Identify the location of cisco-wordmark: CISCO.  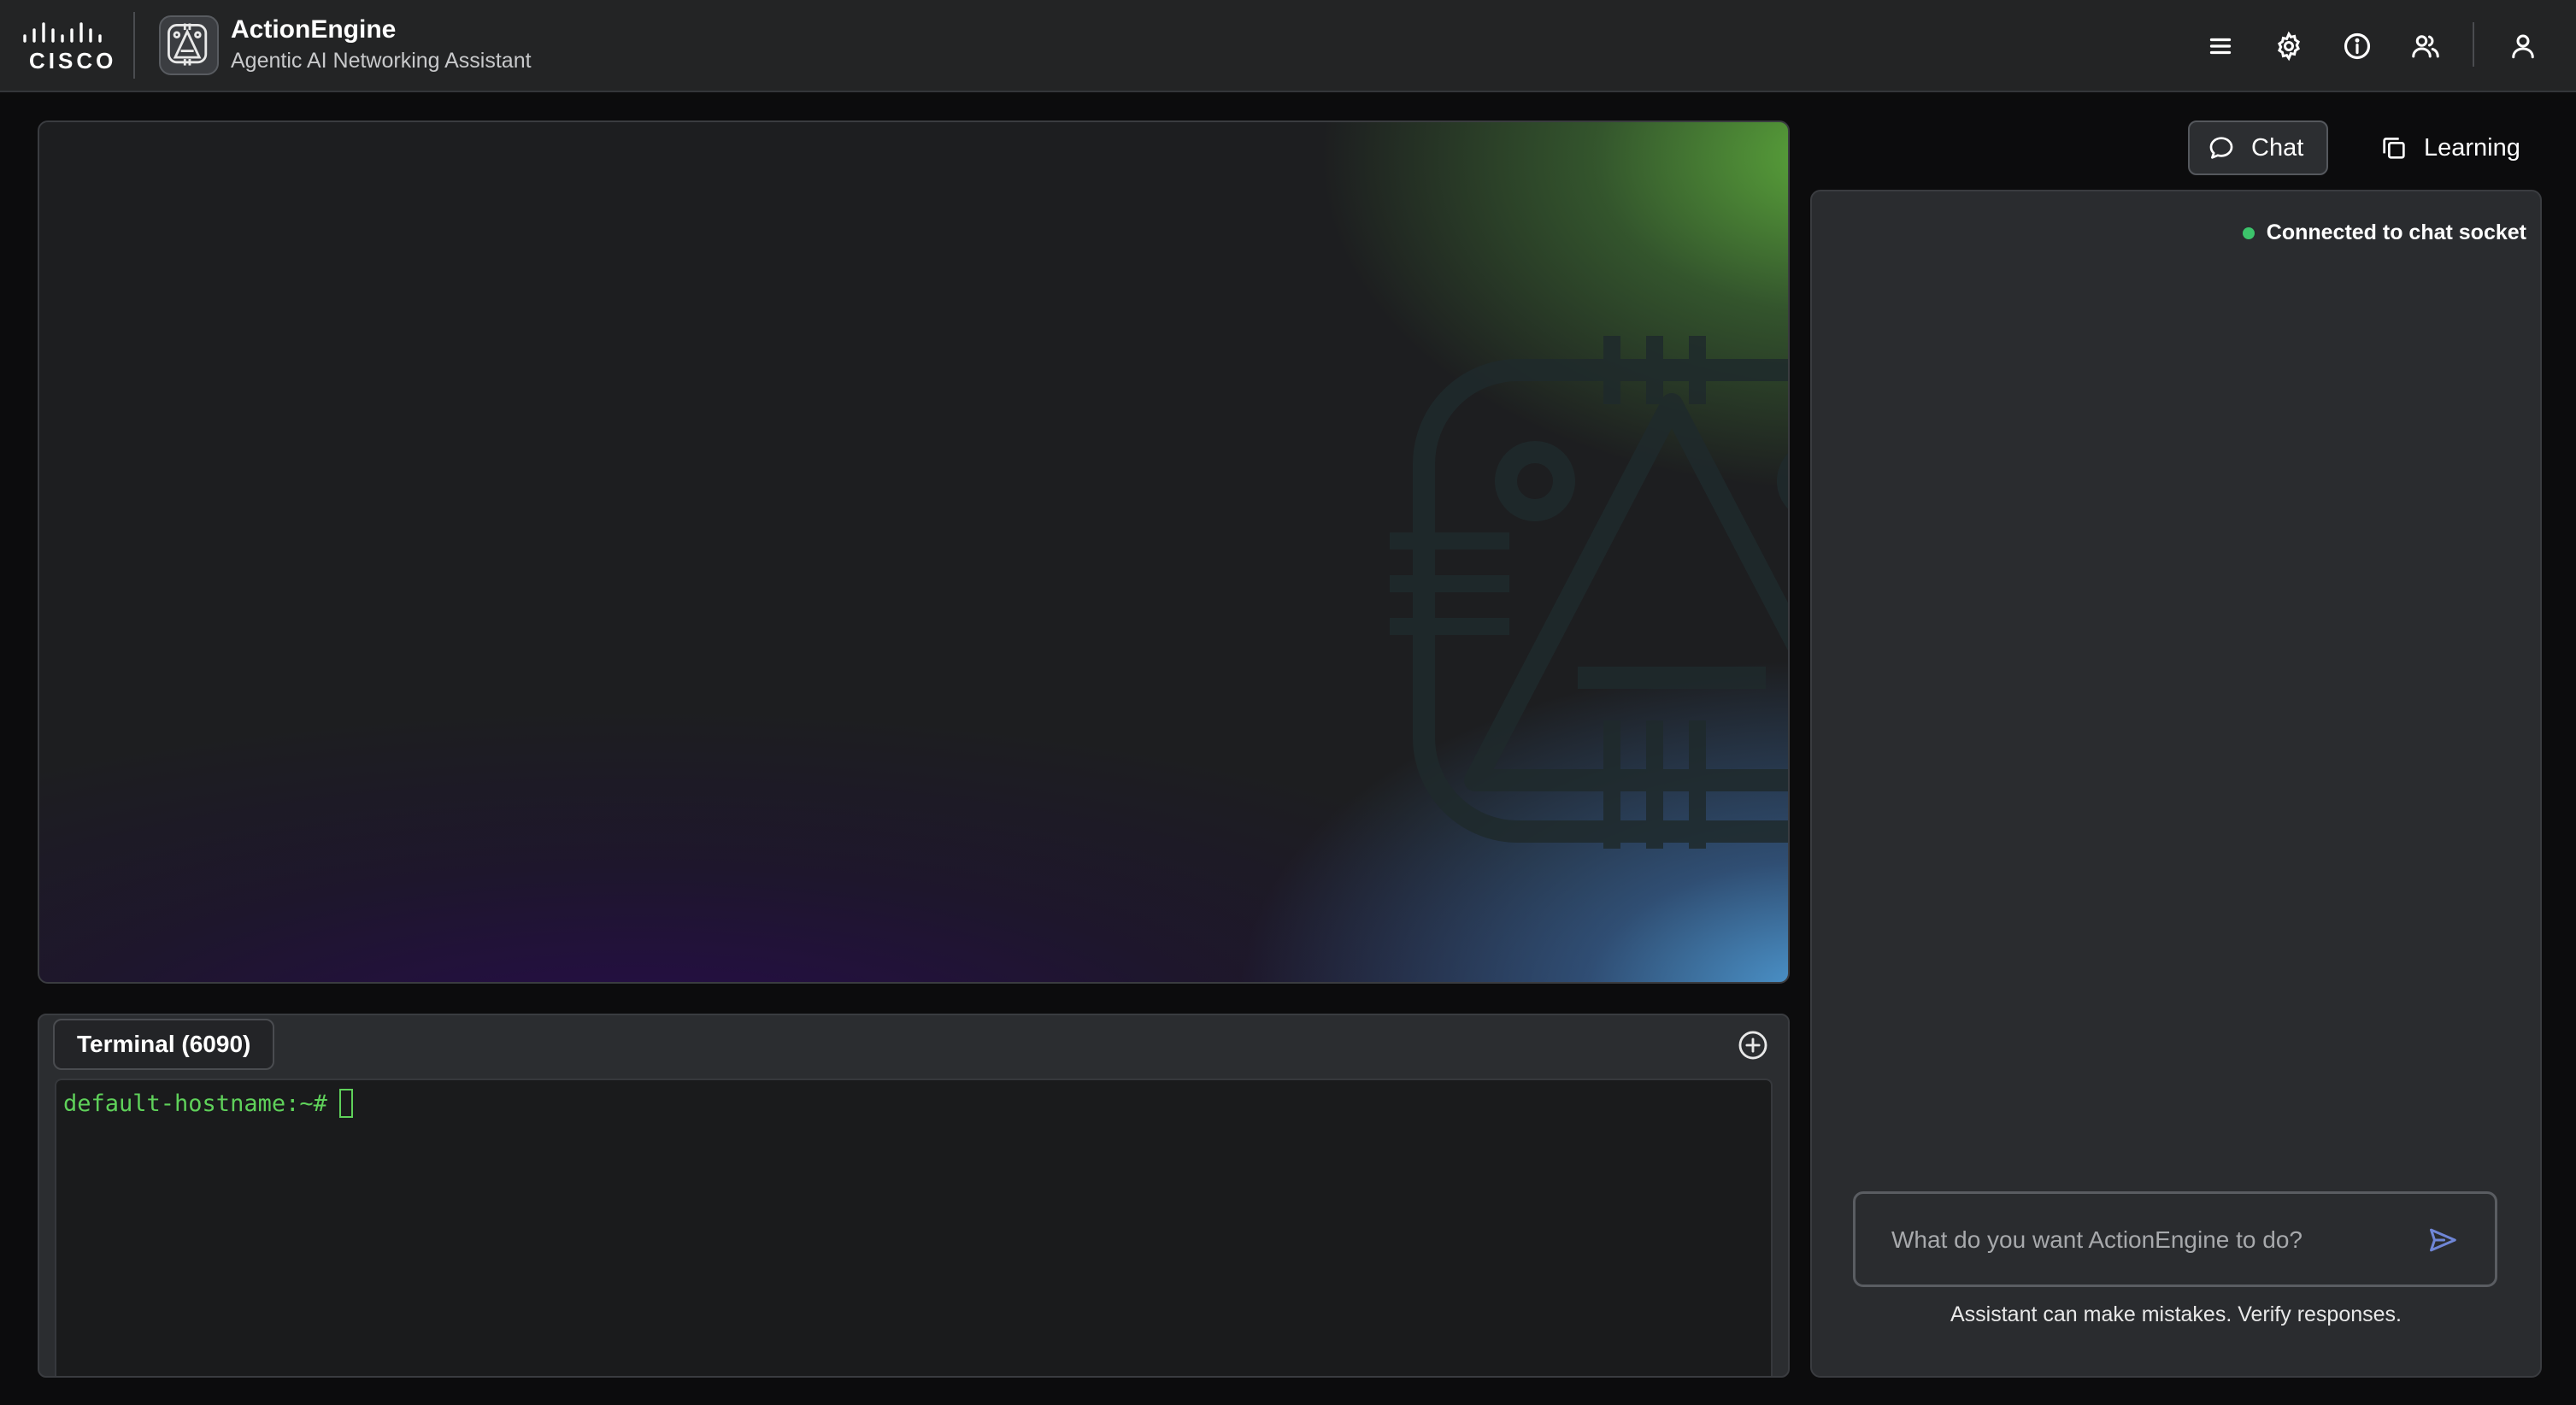
(73, 60).